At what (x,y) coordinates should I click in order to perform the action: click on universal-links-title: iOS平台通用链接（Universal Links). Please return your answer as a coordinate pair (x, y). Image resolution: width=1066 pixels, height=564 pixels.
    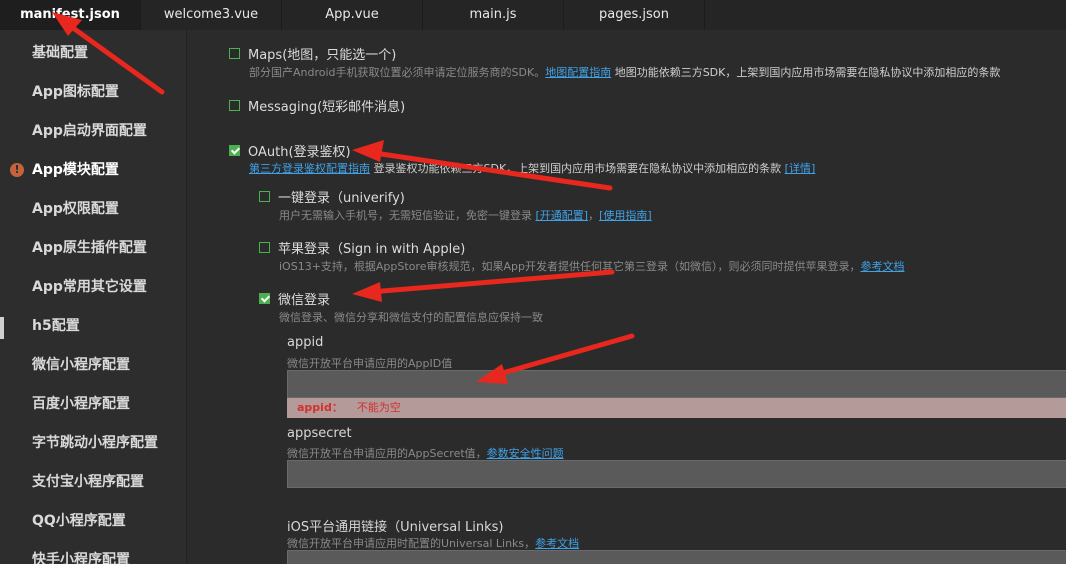
    Looking at the image, I should click on (395, 527).